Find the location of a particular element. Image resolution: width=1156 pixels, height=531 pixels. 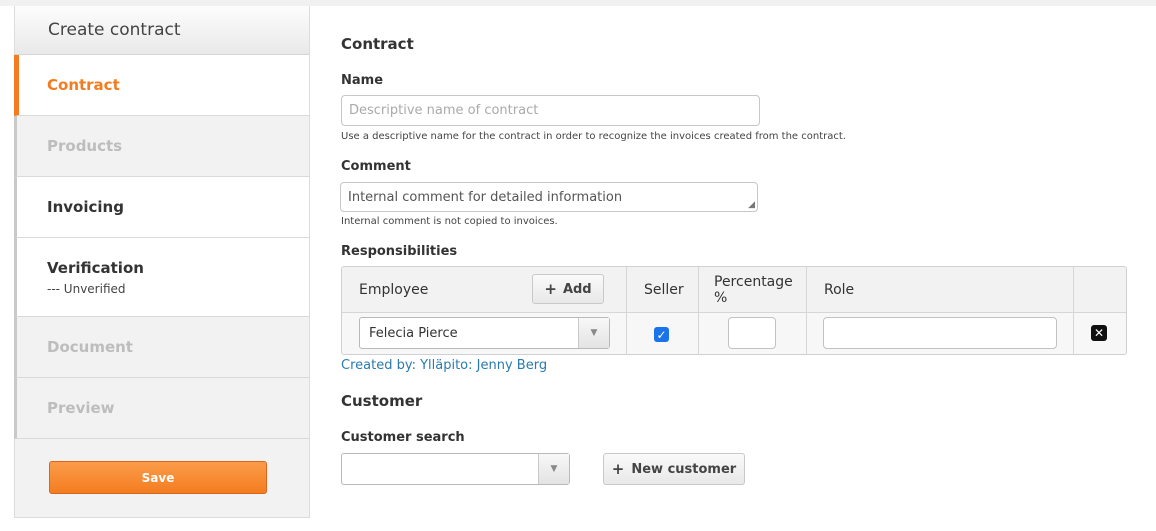

name-field: Descriptive name of contract is located at coordinates (550, 110).